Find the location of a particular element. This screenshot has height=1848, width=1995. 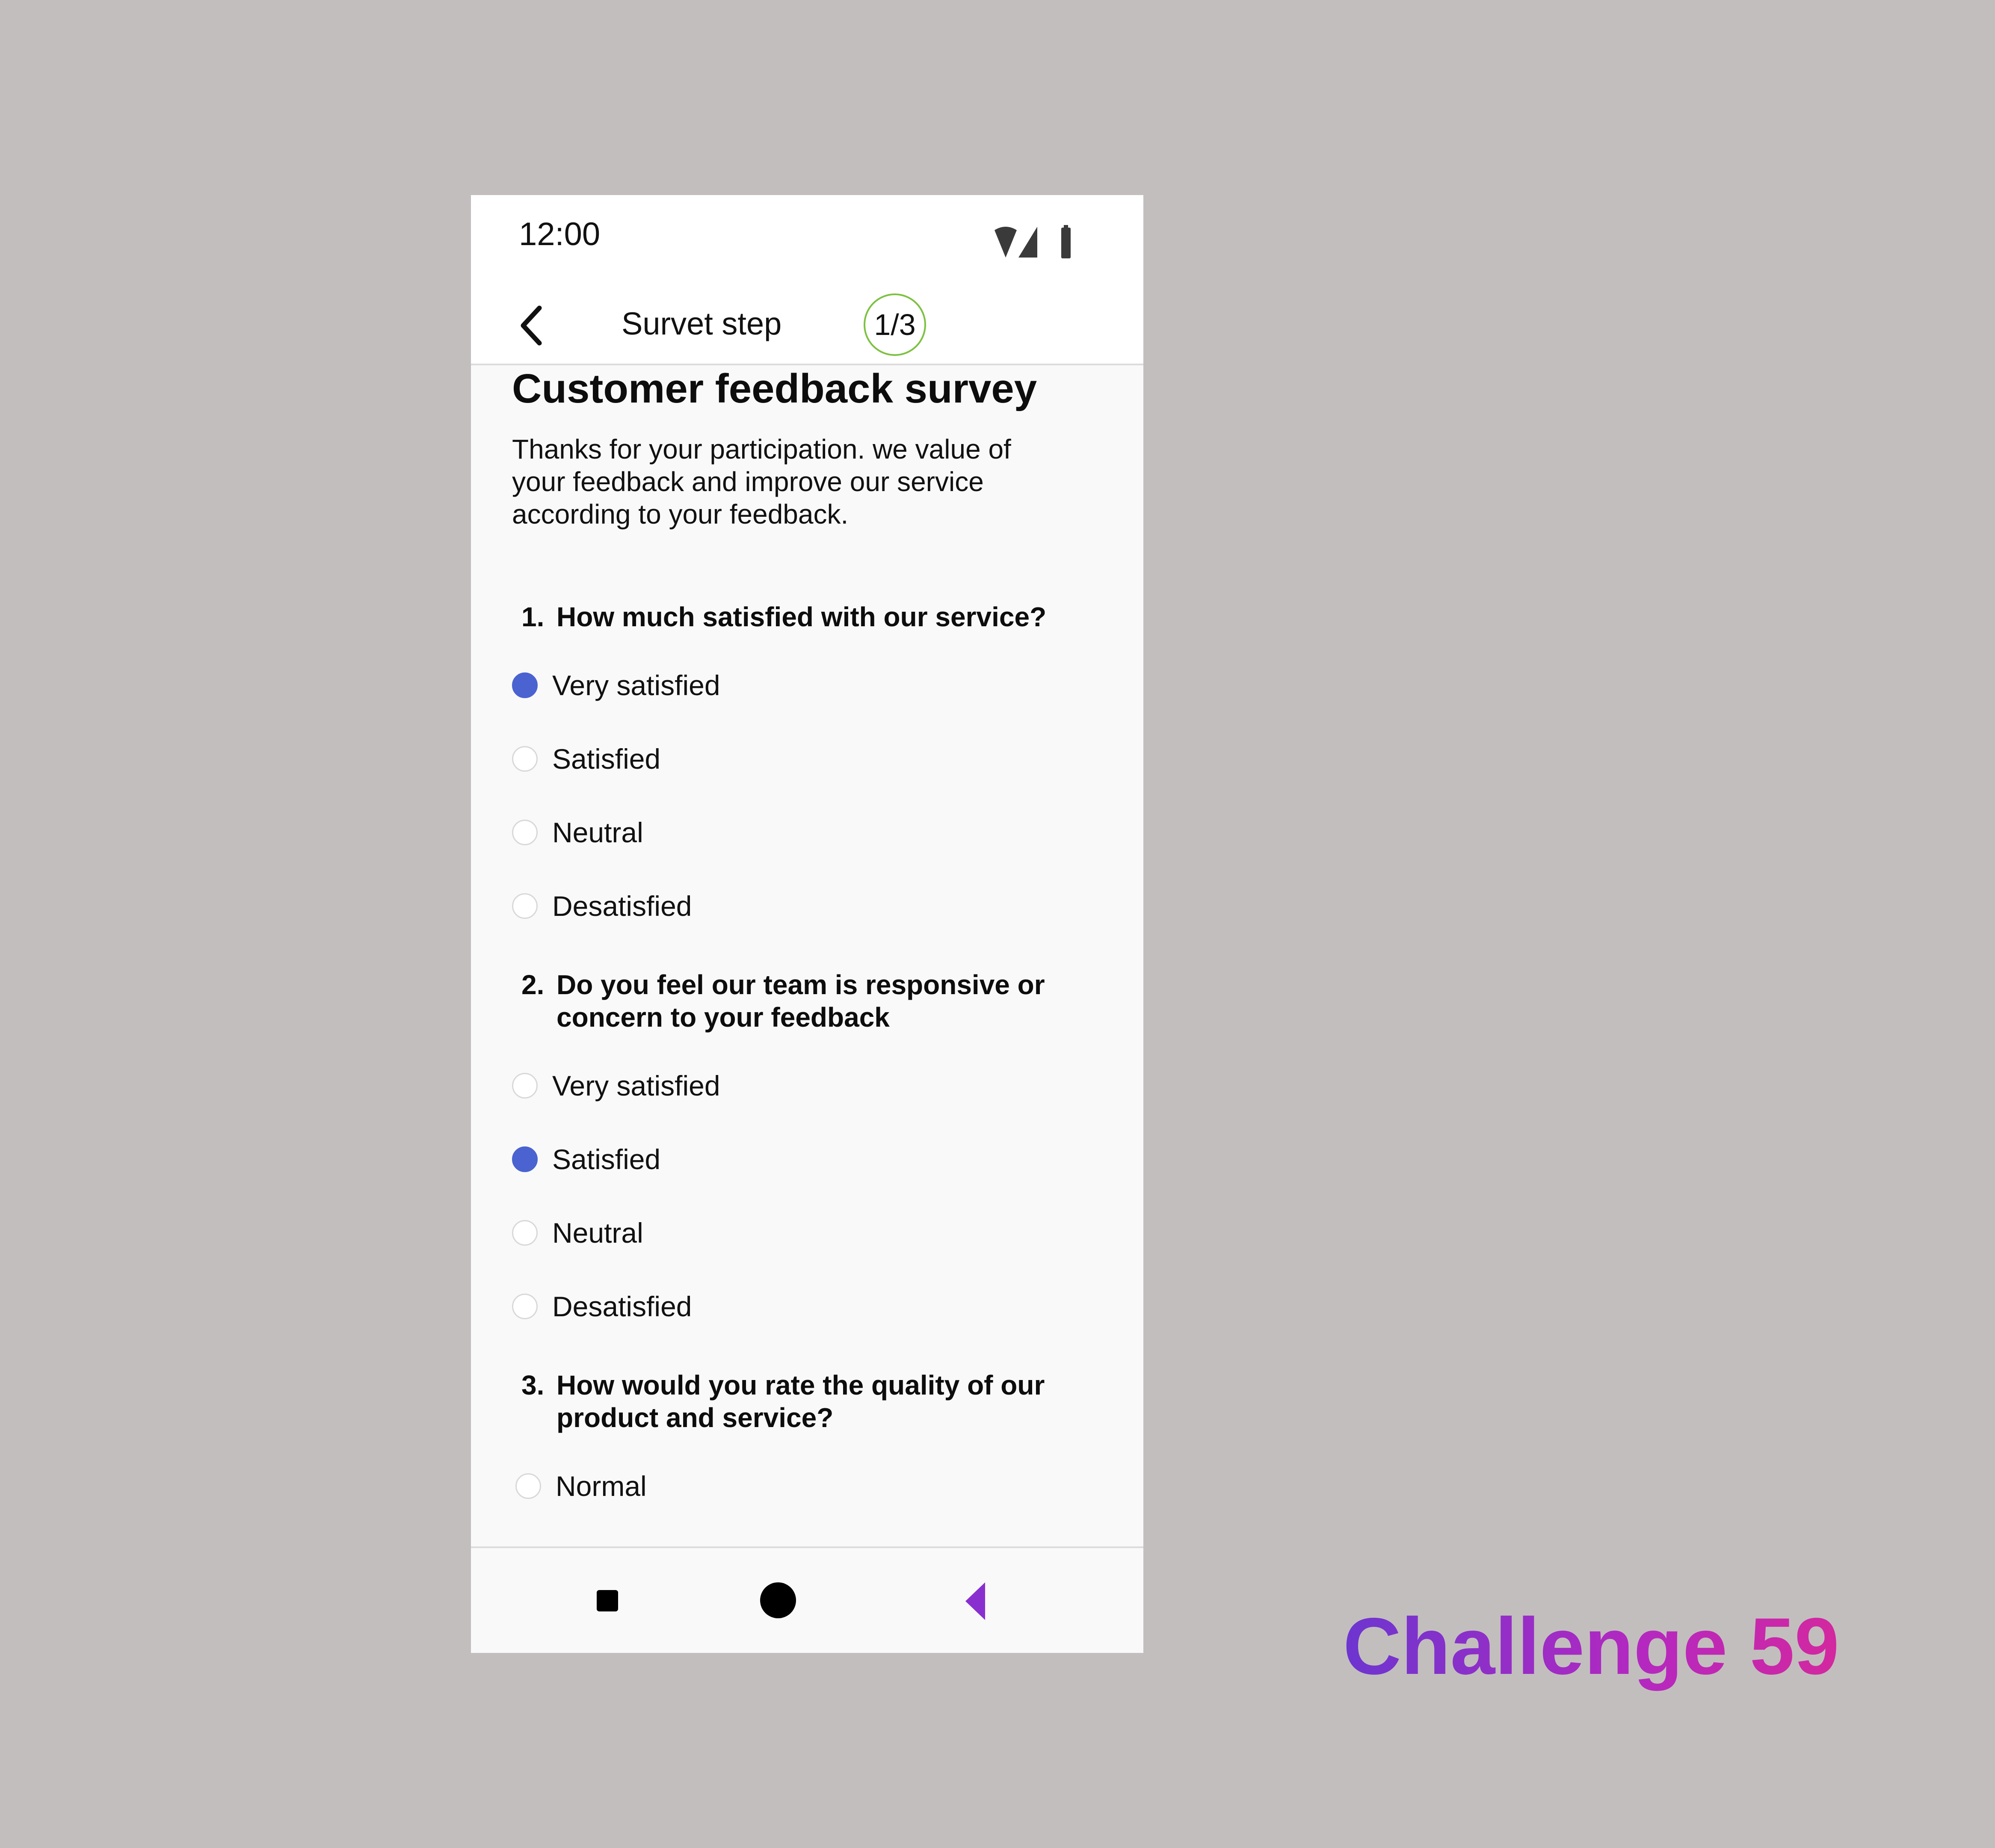

chevron-left-icon is located at coordinates (531, 325).